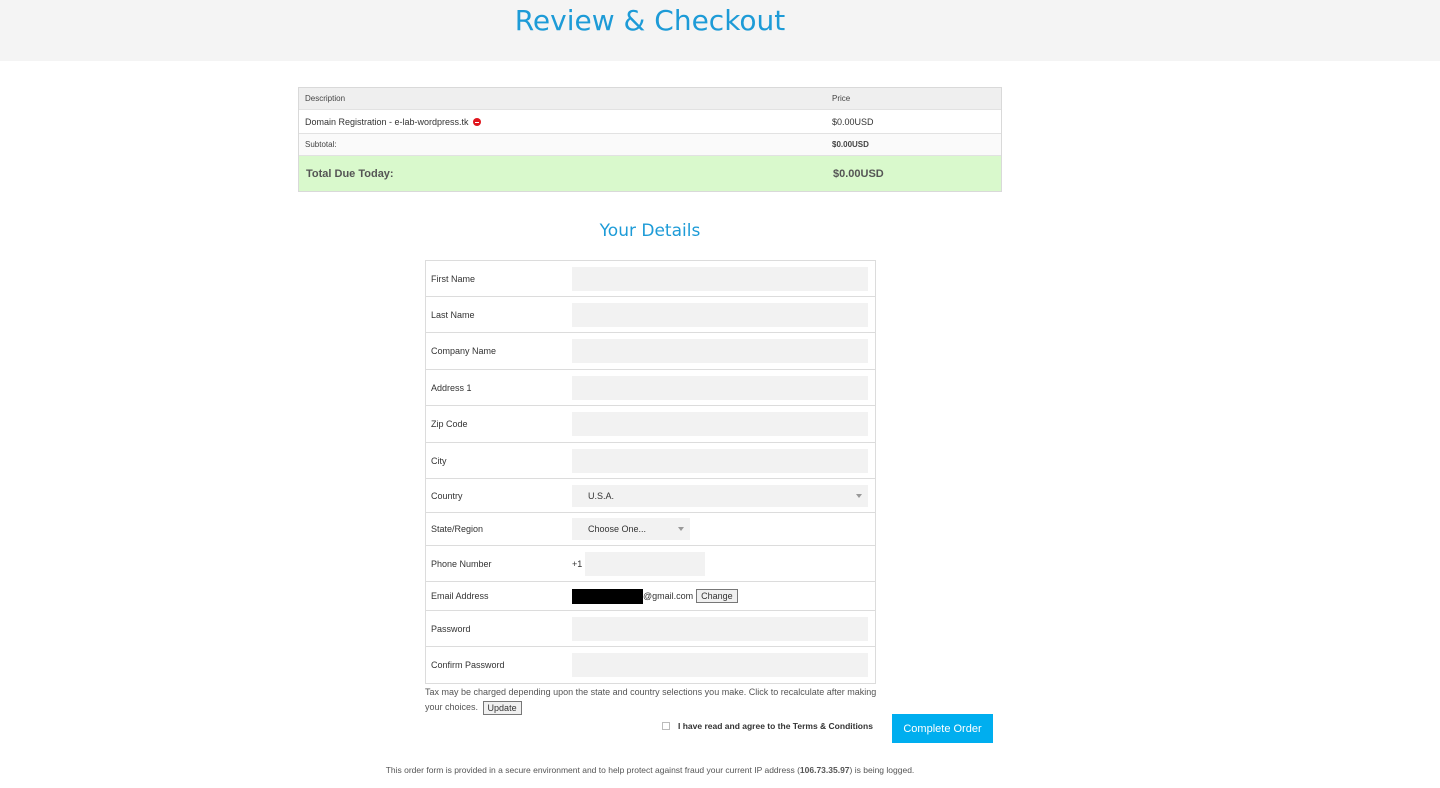 This screenshot has width=1440, height=788. I want to click on page-header: Review & Checkout, so click(720, 30).